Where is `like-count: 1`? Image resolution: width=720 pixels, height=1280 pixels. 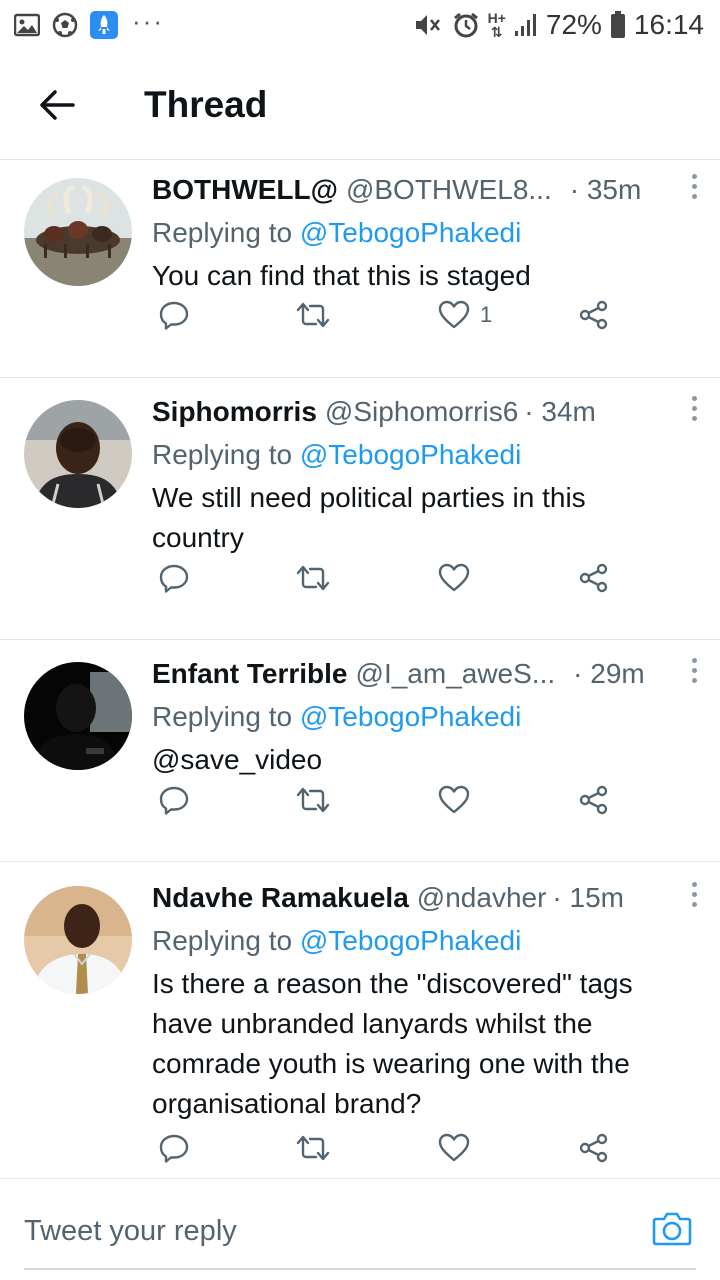
like-count: 1 is located at coordinates (486, 314).